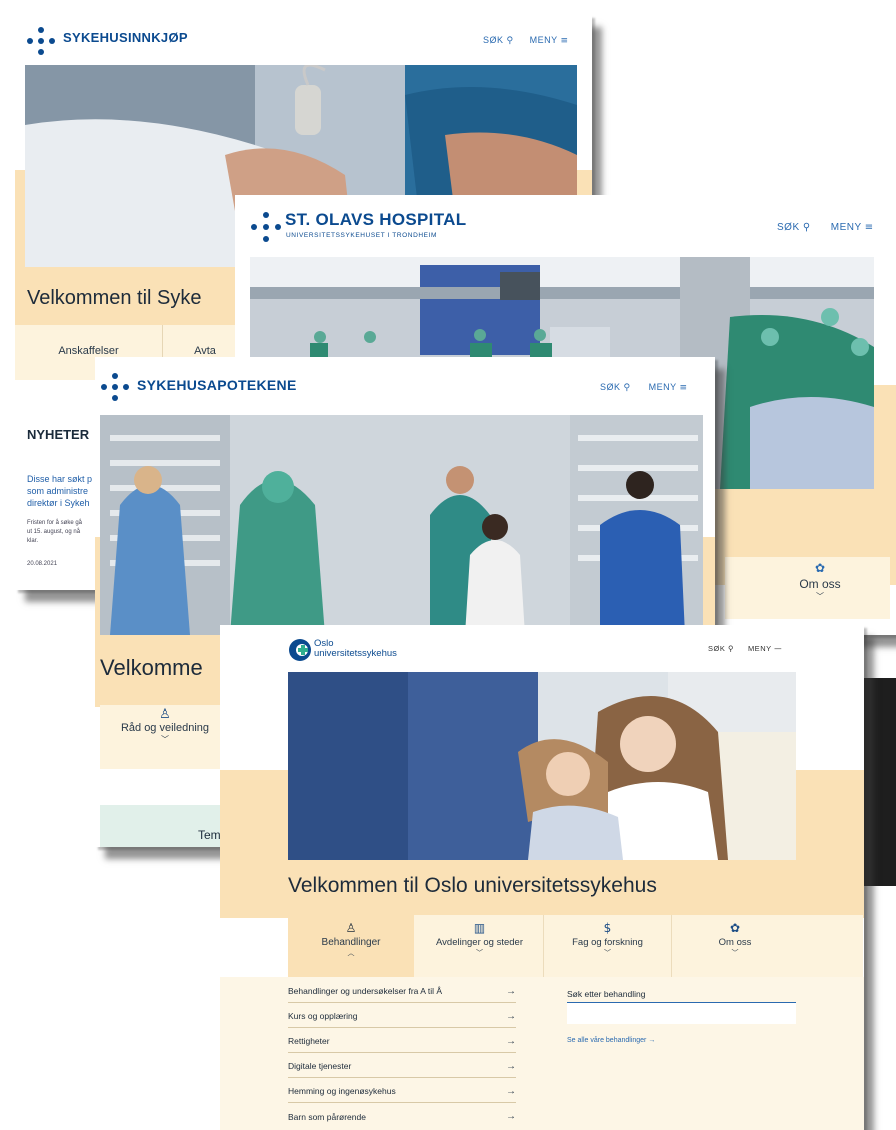  What do you see at coordinates (309, 1041) in the screenshot?
I see `link-label: Rettigheter` at bounding box center [309, 1041].